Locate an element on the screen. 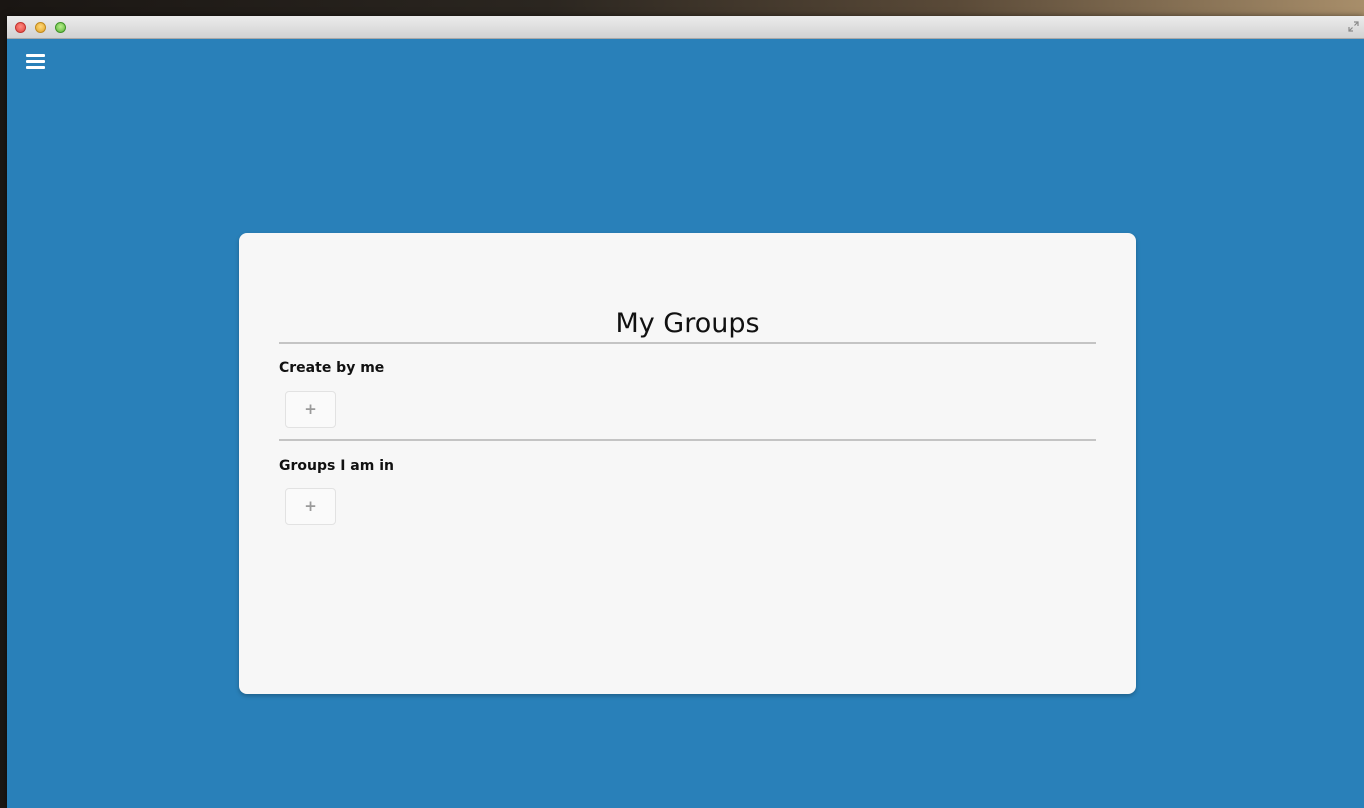 The height and width of the screenshot is (808, 1364). join-group-button: + is located at coordinates (310, 506).